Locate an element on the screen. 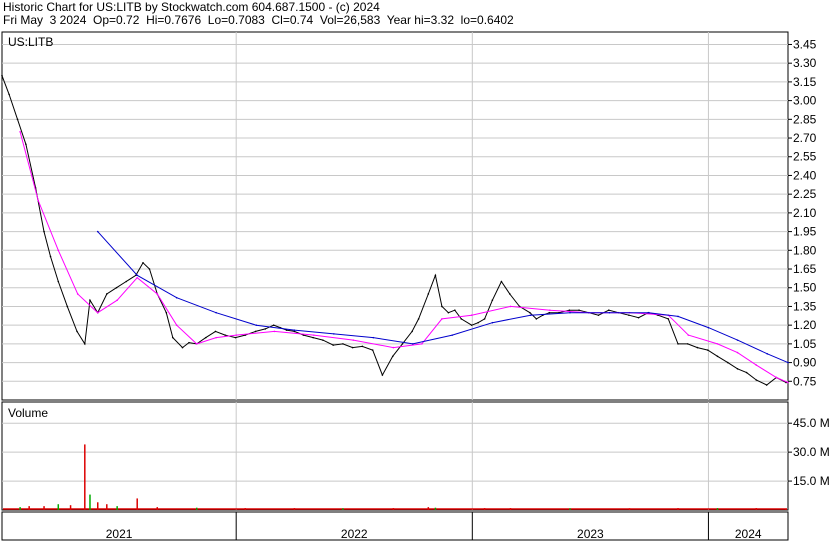 The image size is (830, 543). price-tick-label: 3.00 is located at coordinates (805, 101).